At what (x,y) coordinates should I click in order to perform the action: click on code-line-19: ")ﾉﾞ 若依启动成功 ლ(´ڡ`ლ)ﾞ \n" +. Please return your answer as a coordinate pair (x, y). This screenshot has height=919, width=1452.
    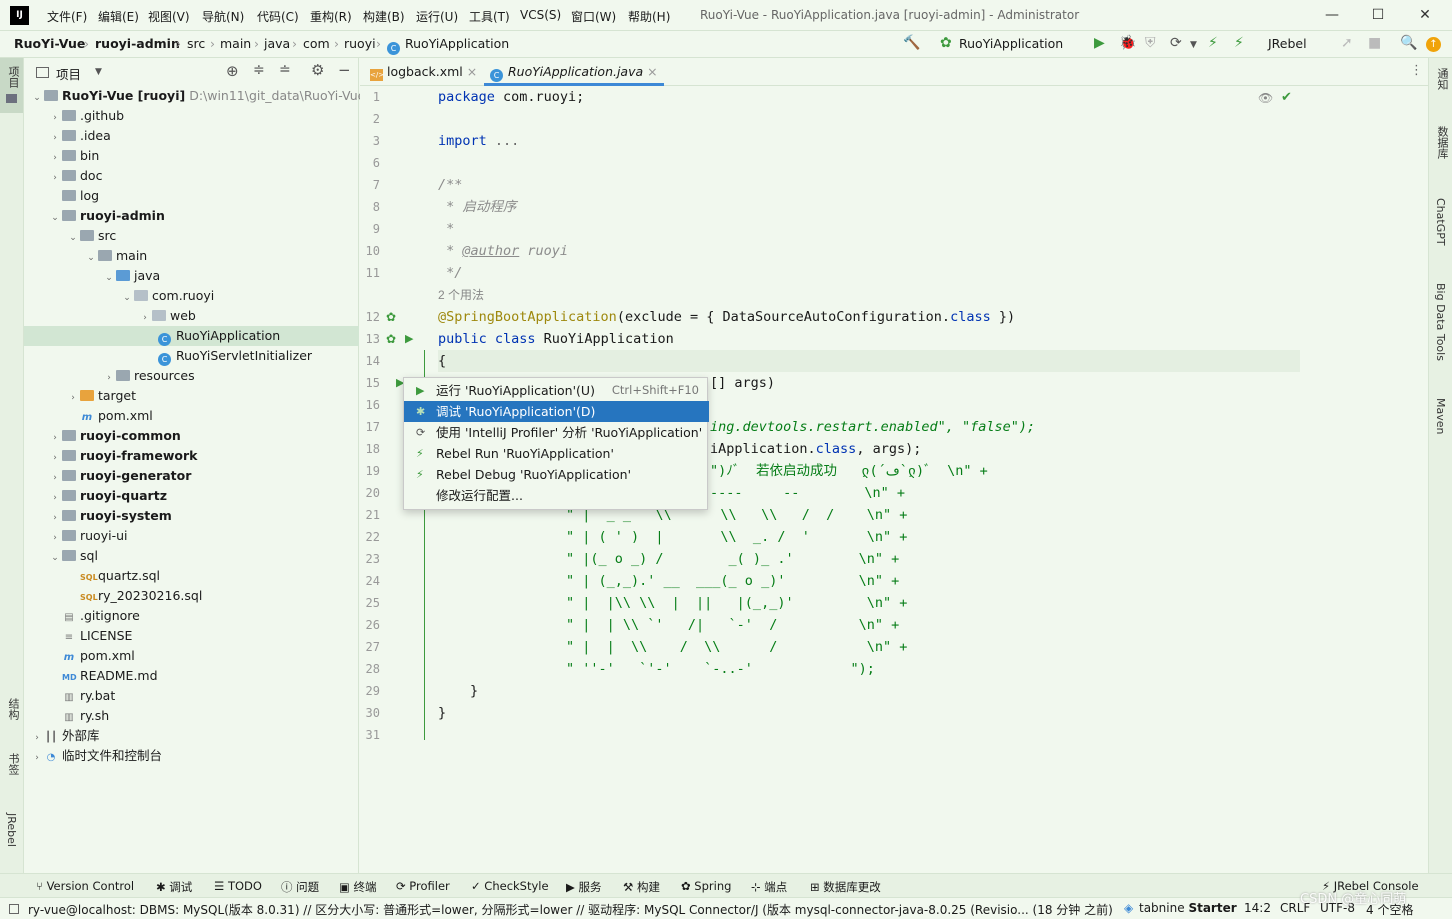
    Looking at the image, I should click on (849, 471).